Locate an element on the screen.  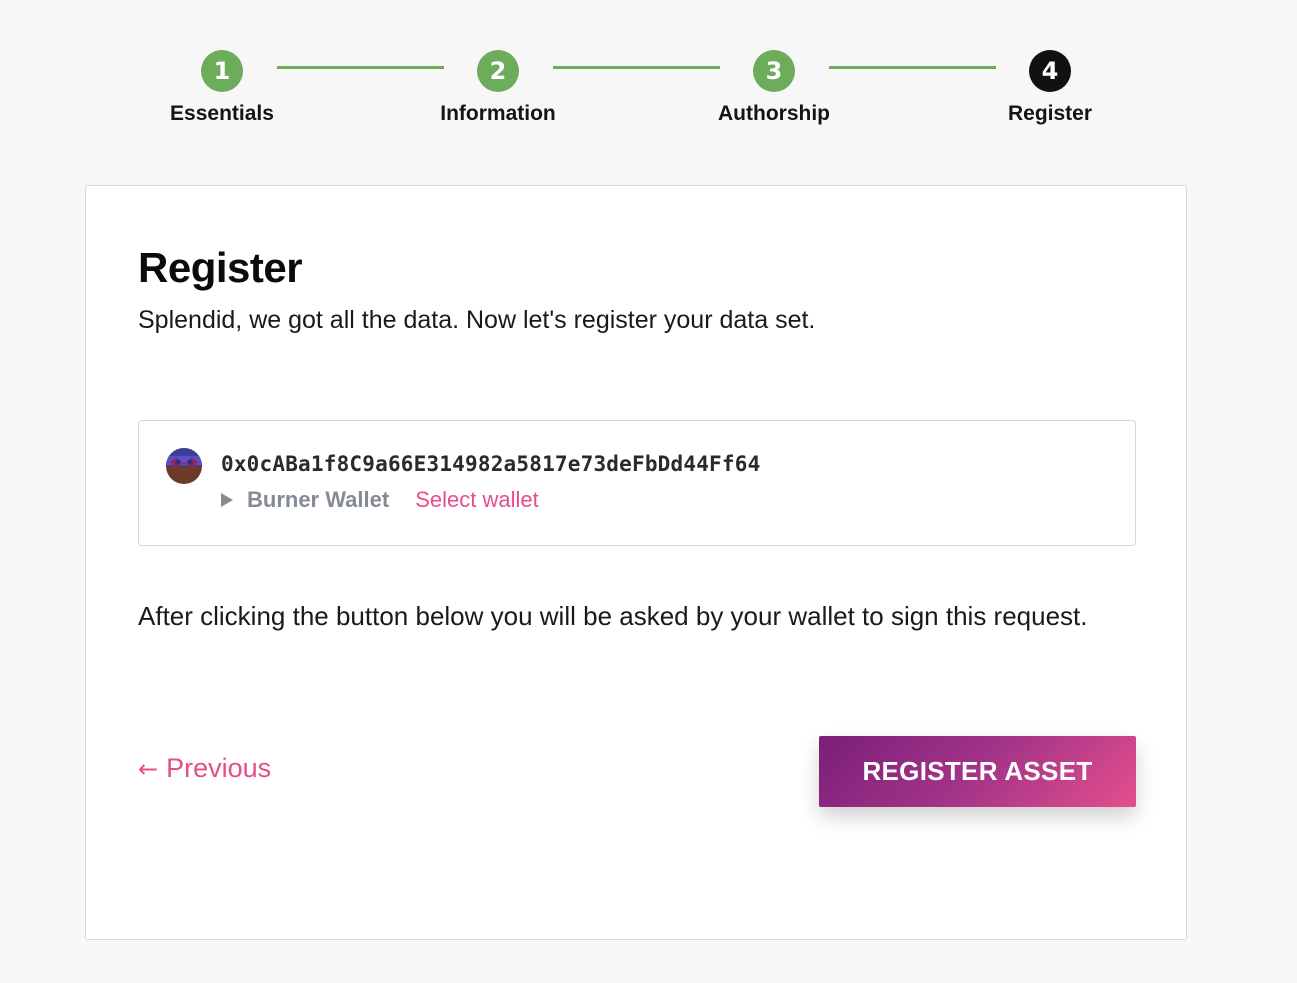
step-information: 2 Information is located at coordinates (498, 88).